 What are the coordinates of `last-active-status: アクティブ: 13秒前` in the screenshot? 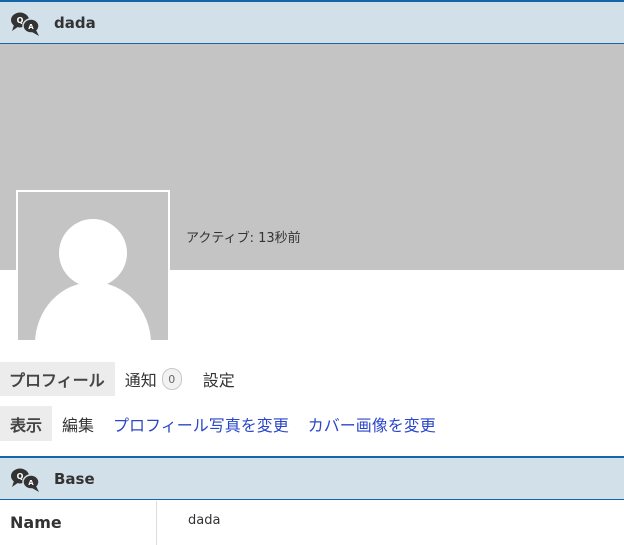 It's located at (243, 238).